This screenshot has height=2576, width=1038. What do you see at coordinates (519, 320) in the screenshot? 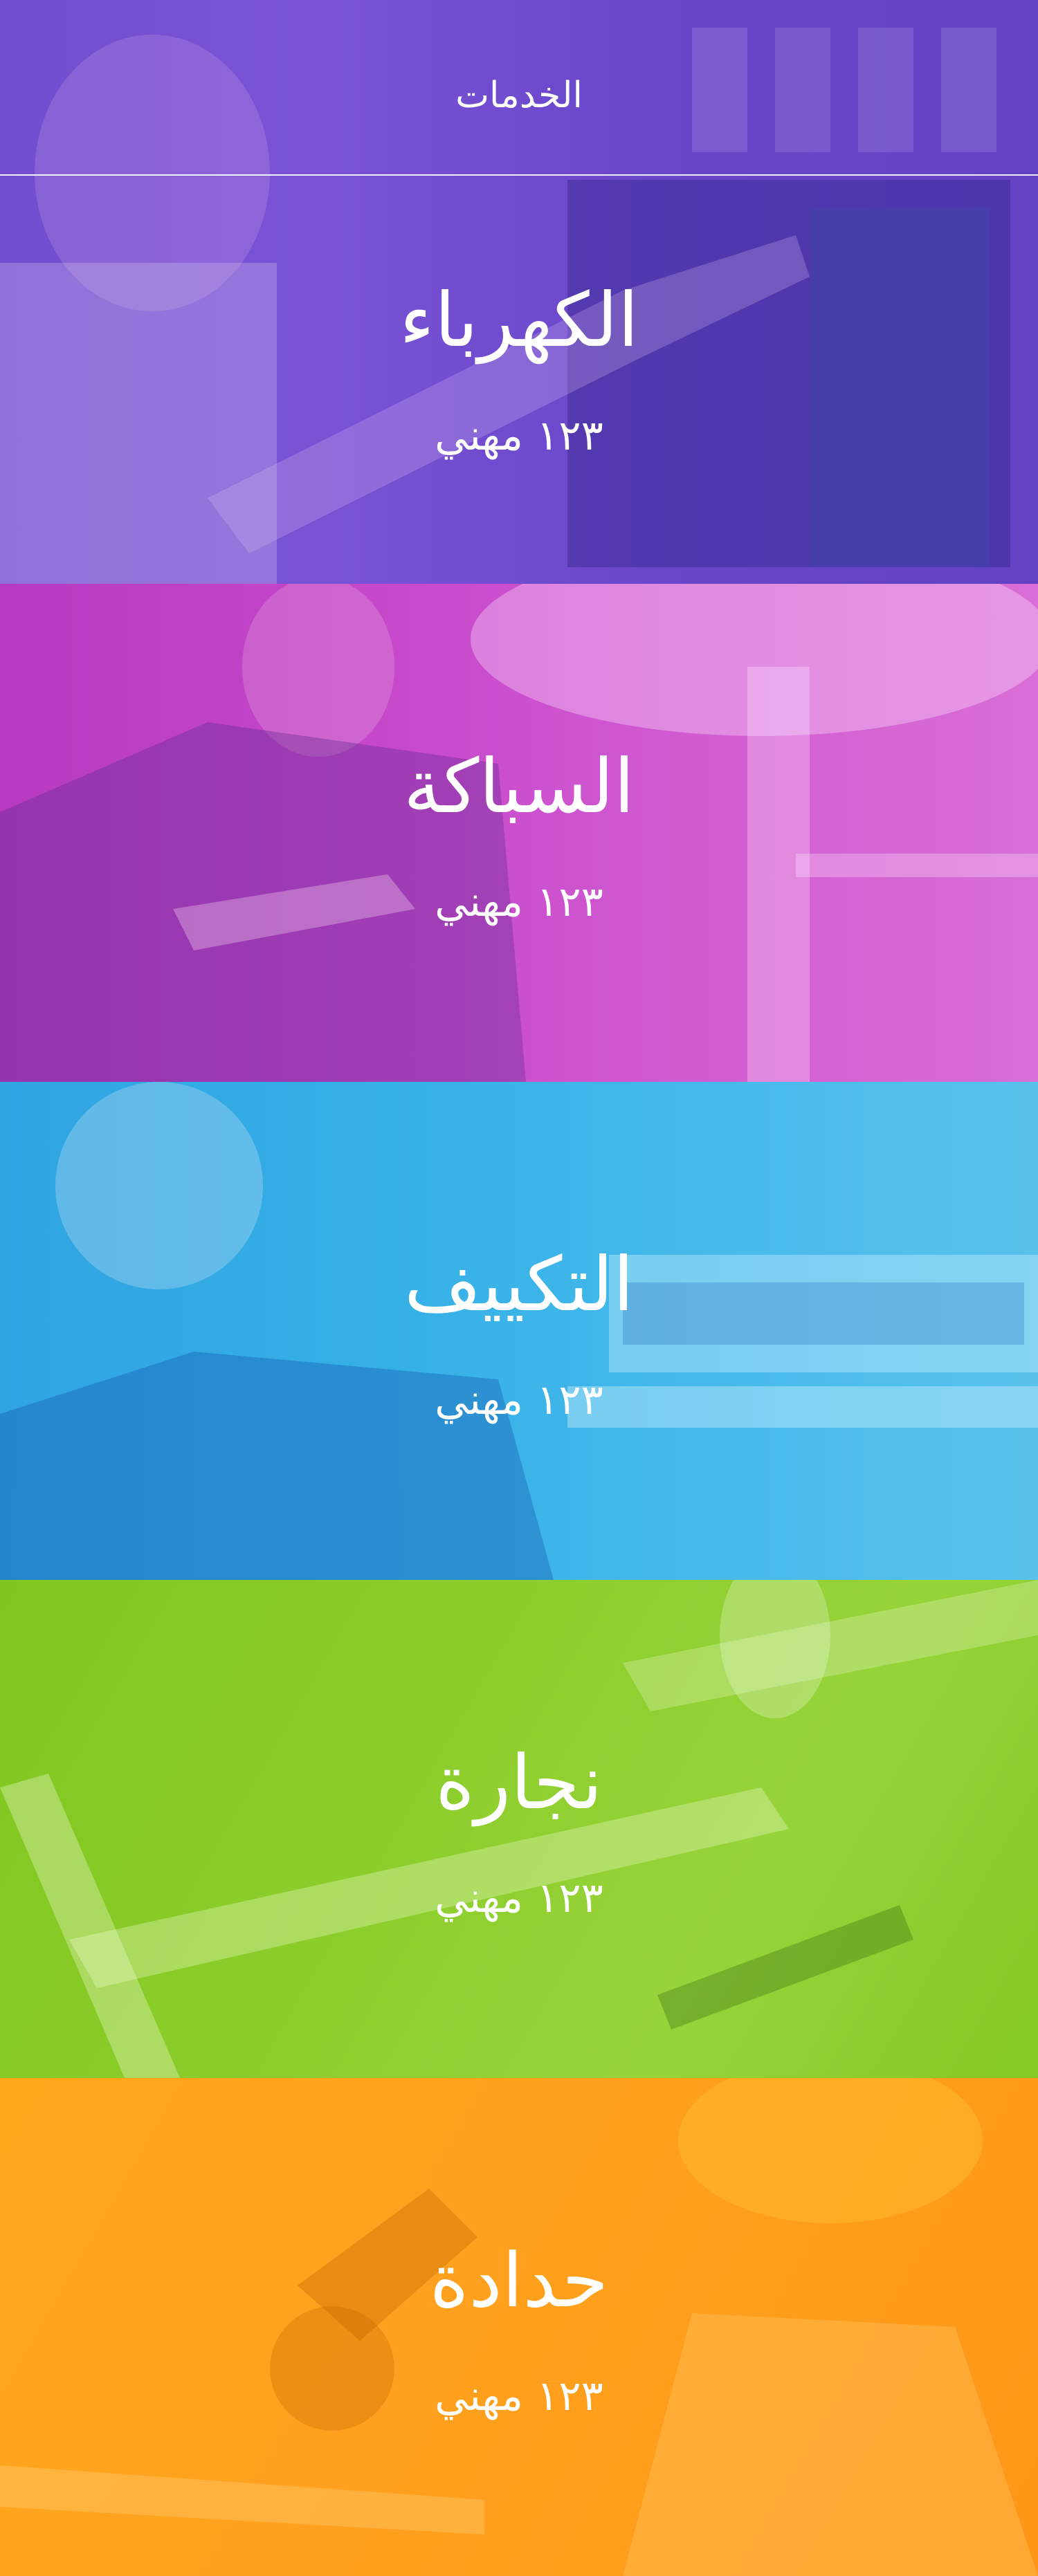
I see `service-title: الكهرباء` at bounding box center [519, 320].